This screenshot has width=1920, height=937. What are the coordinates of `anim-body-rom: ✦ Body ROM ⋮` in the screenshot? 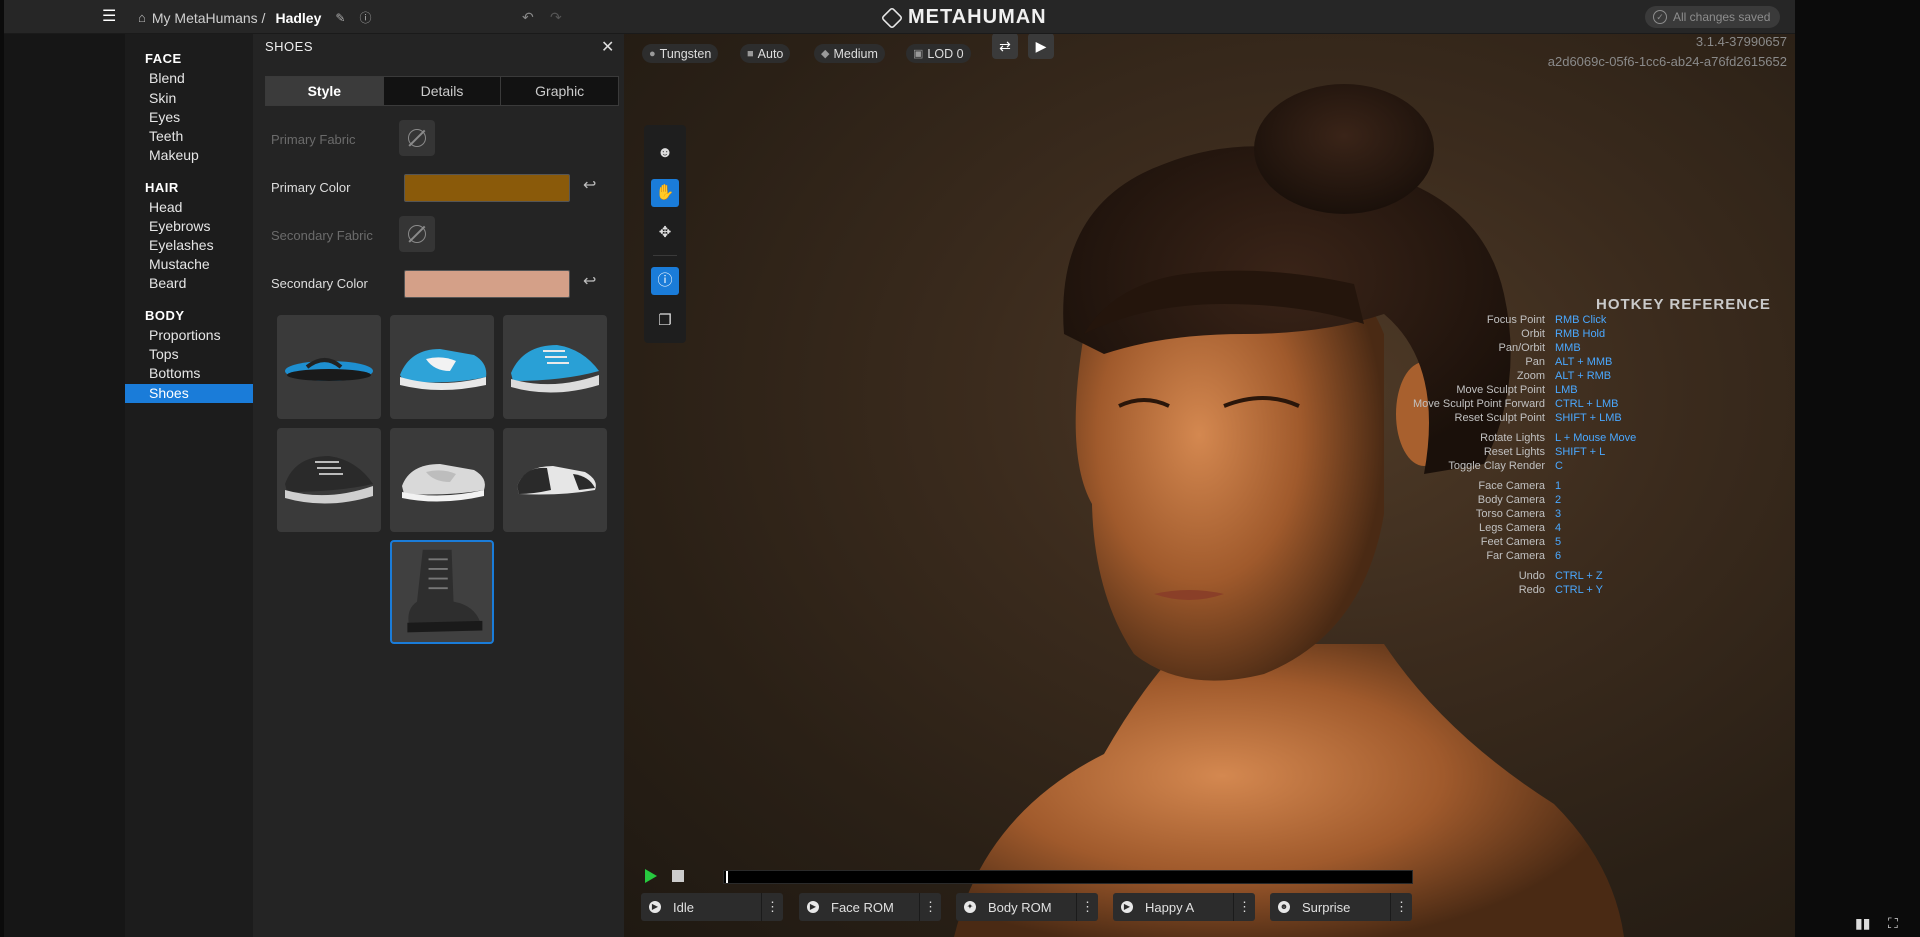 It's located at (1027, 907).